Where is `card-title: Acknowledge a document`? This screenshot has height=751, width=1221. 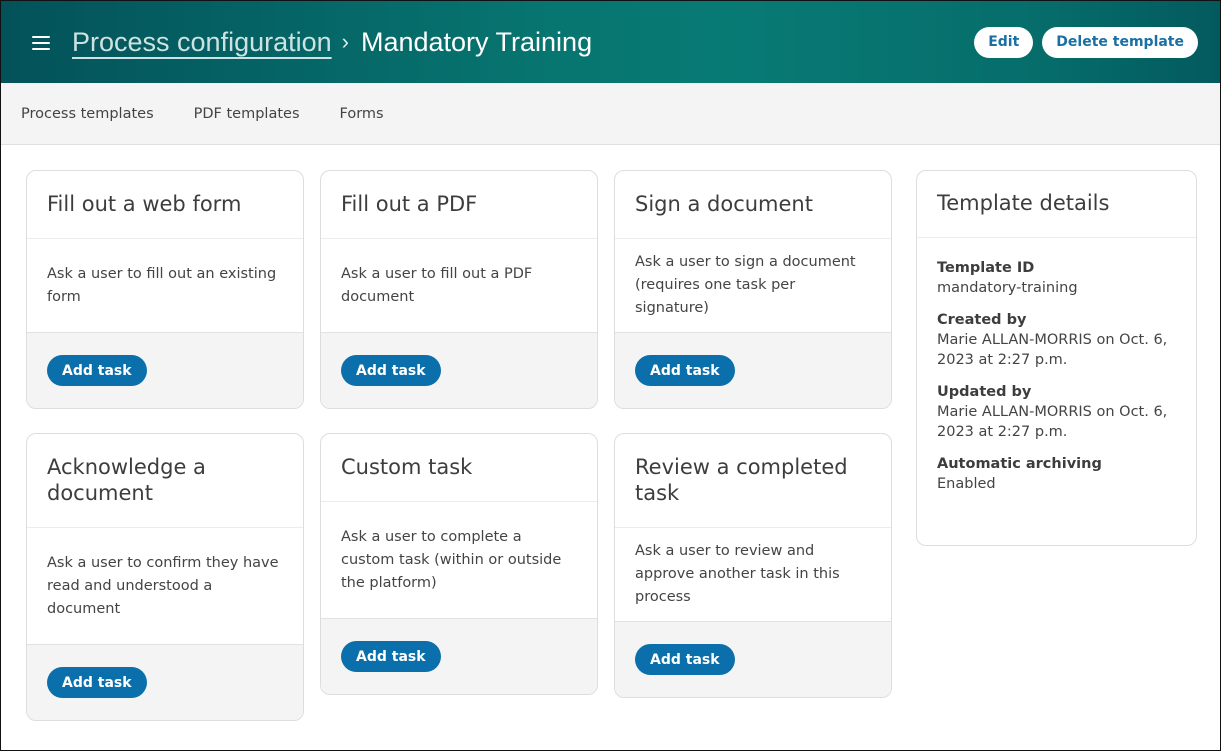 card-title: Acknowledge a document is located at coordinates (165, 481).